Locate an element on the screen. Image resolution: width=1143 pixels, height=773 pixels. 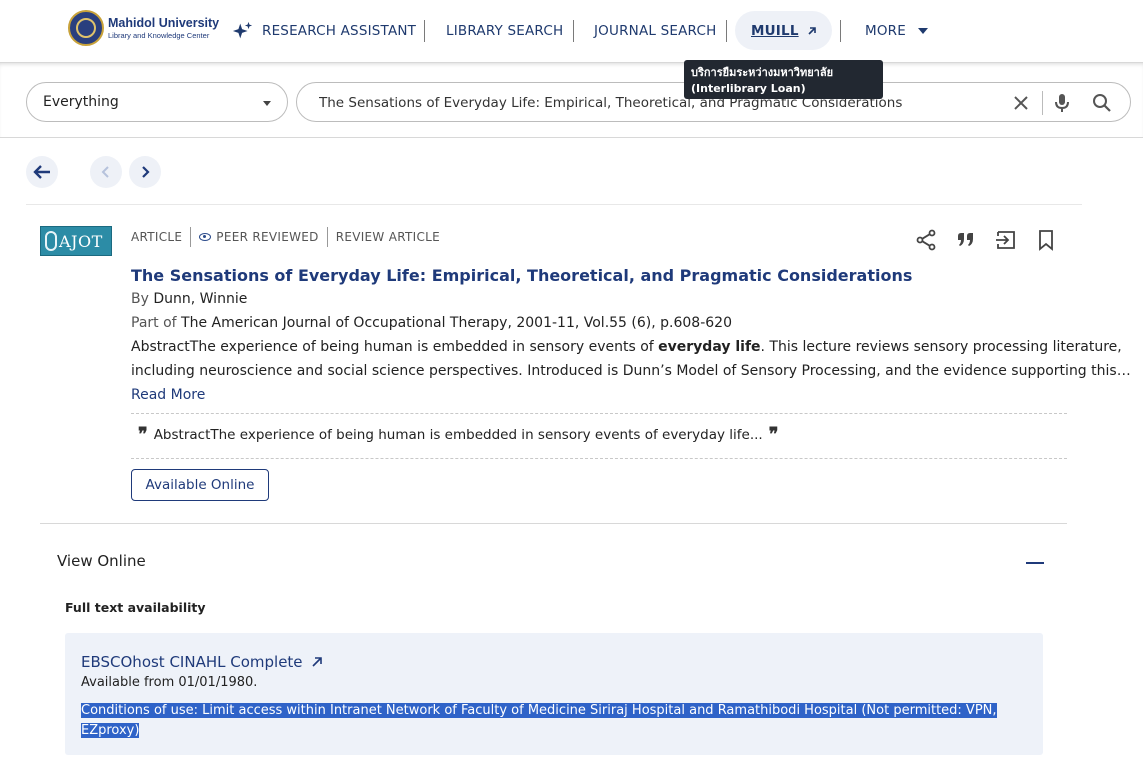
record-tags: ARTICLE PEER REVIEWED REVIEW ARTICLE is located at coordinates (289, 237).